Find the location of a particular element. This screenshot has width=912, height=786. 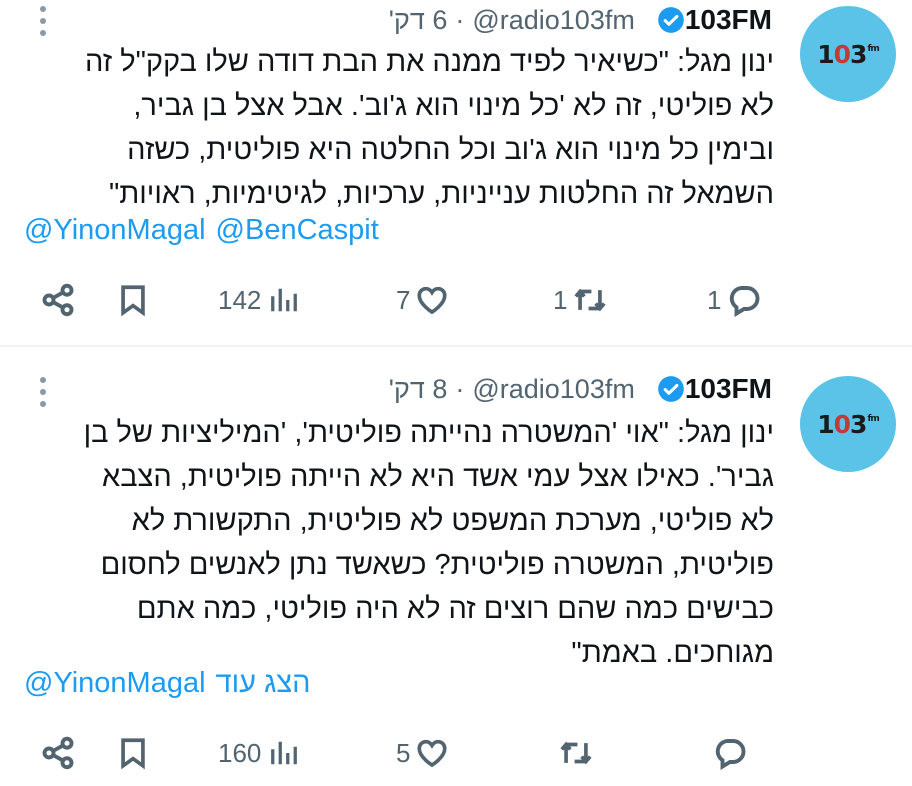

retweet-button is located at coordinates (574, 753).